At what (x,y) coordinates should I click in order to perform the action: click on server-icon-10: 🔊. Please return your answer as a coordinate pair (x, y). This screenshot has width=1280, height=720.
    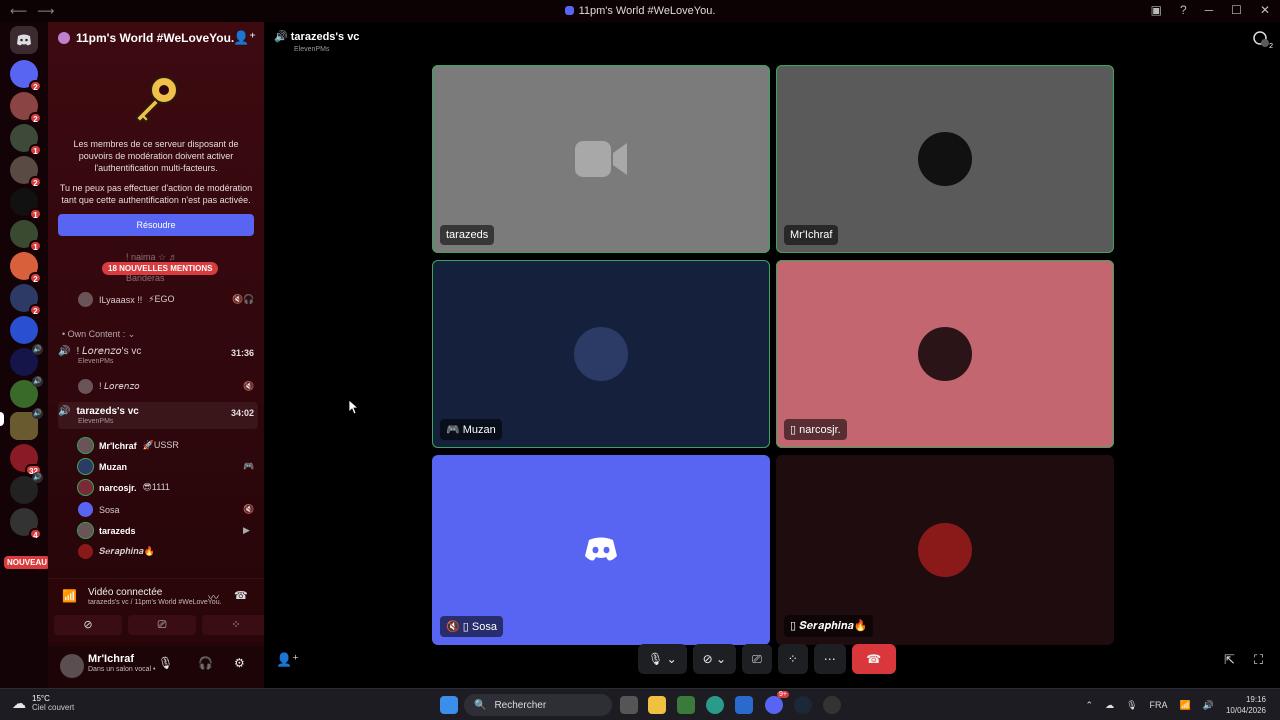
    Looking at the image, I should click on (26, 360).